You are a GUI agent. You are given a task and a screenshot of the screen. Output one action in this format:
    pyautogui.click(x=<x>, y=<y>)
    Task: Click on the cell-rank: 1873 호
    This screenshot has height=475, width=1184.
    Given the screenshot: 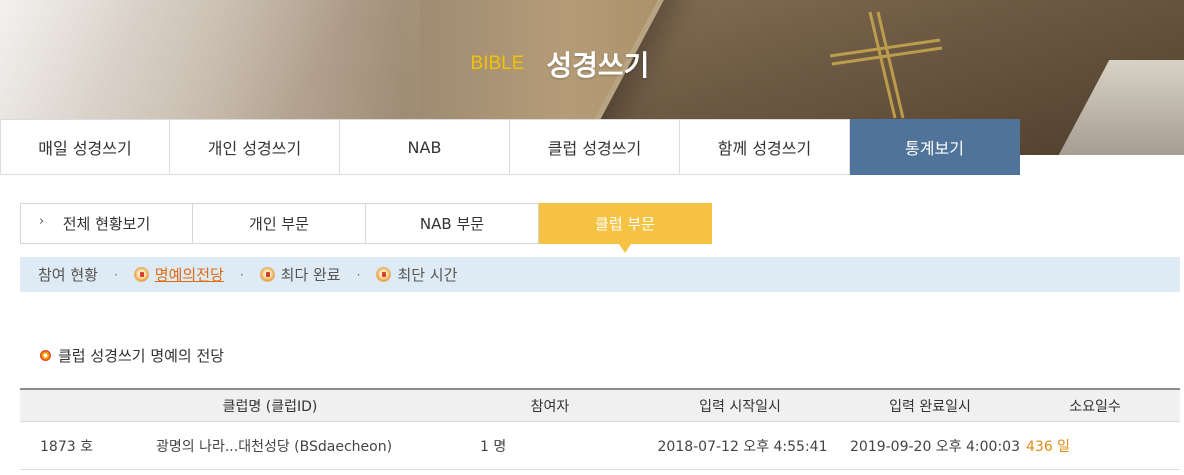 What is the action you would take?
    pyautogui.click(x=66, y=446)
    